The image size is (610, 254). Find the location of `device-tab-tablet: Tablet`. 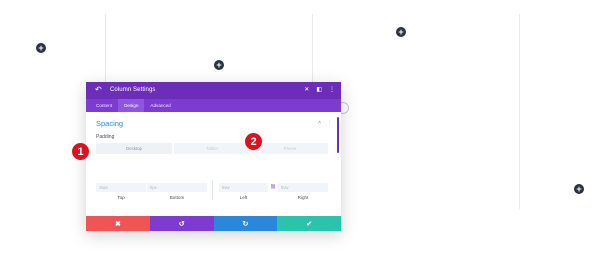

device-tab-tablet: Tablet is located at coordinates (212, 148).